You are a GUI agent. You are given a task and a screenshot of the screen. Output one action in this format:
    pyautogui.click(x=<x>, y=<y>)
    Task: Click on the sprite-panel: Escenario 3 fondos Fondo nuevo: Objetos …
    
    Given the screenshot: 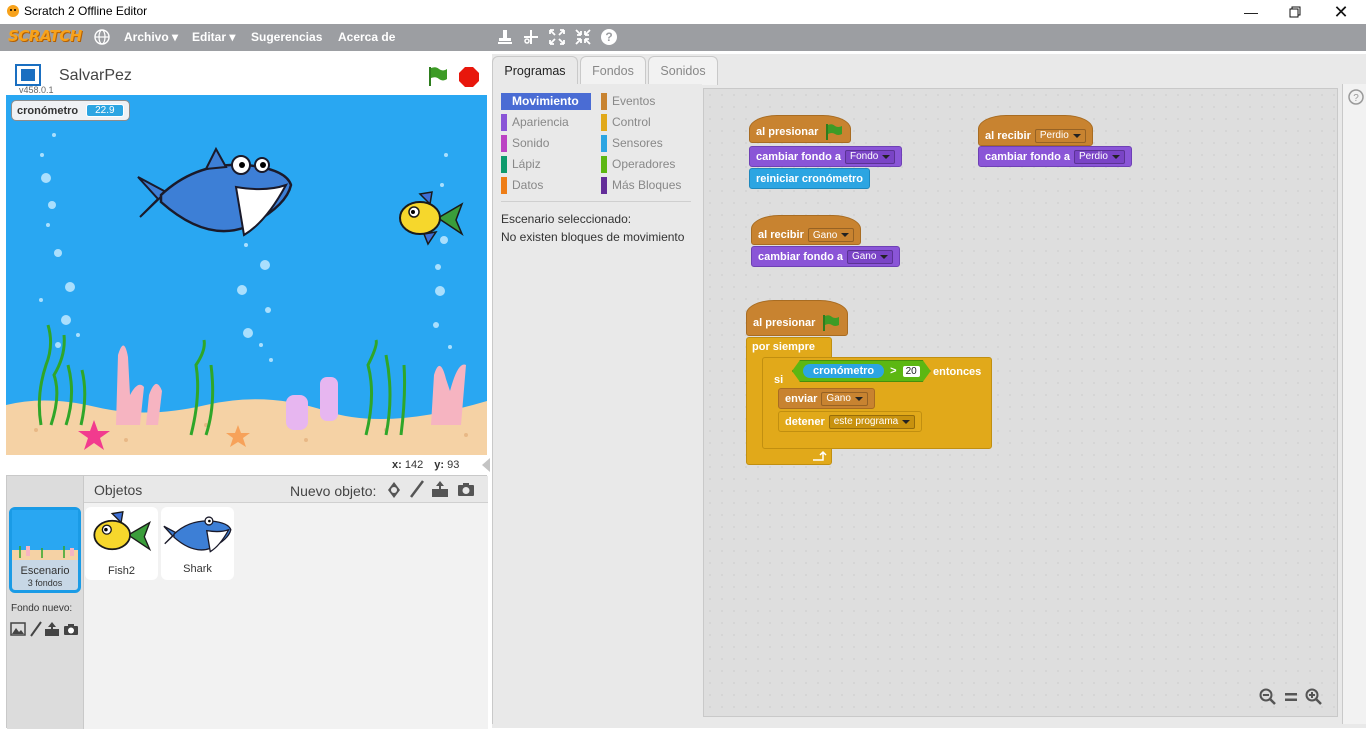 What is the action you would take?
    pyautogui.click(x=247, y=602)
    